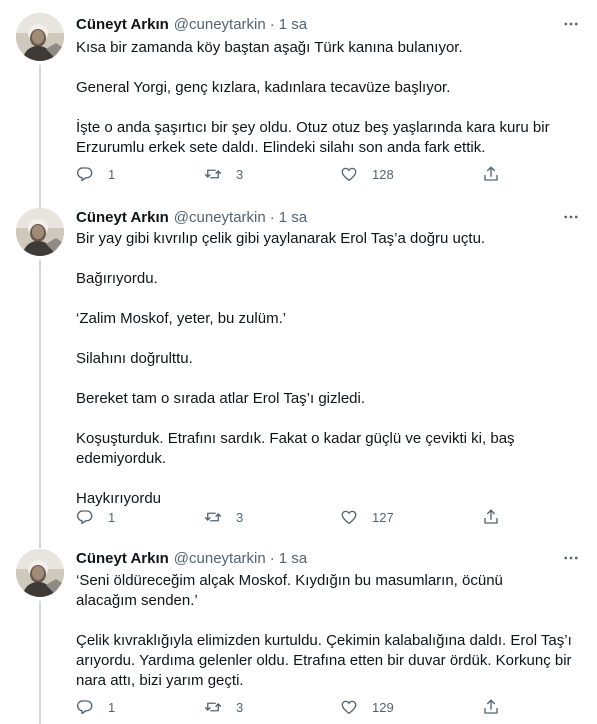 The image size is (597, 724). What do you see at coordinates (134, 358) in the screenshot?
I see `tweet-paragraph: Silahını doğrulttu.` at bounding box center [134, 358].